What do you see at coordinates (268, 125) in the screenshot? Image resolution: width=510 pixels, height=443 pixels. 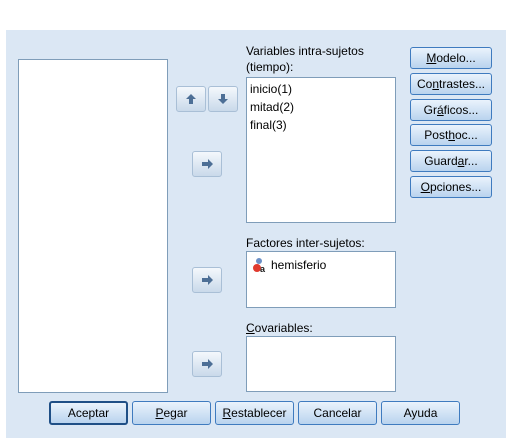 I see `list-item-final: final(3)` at bounding box center [268, 125].